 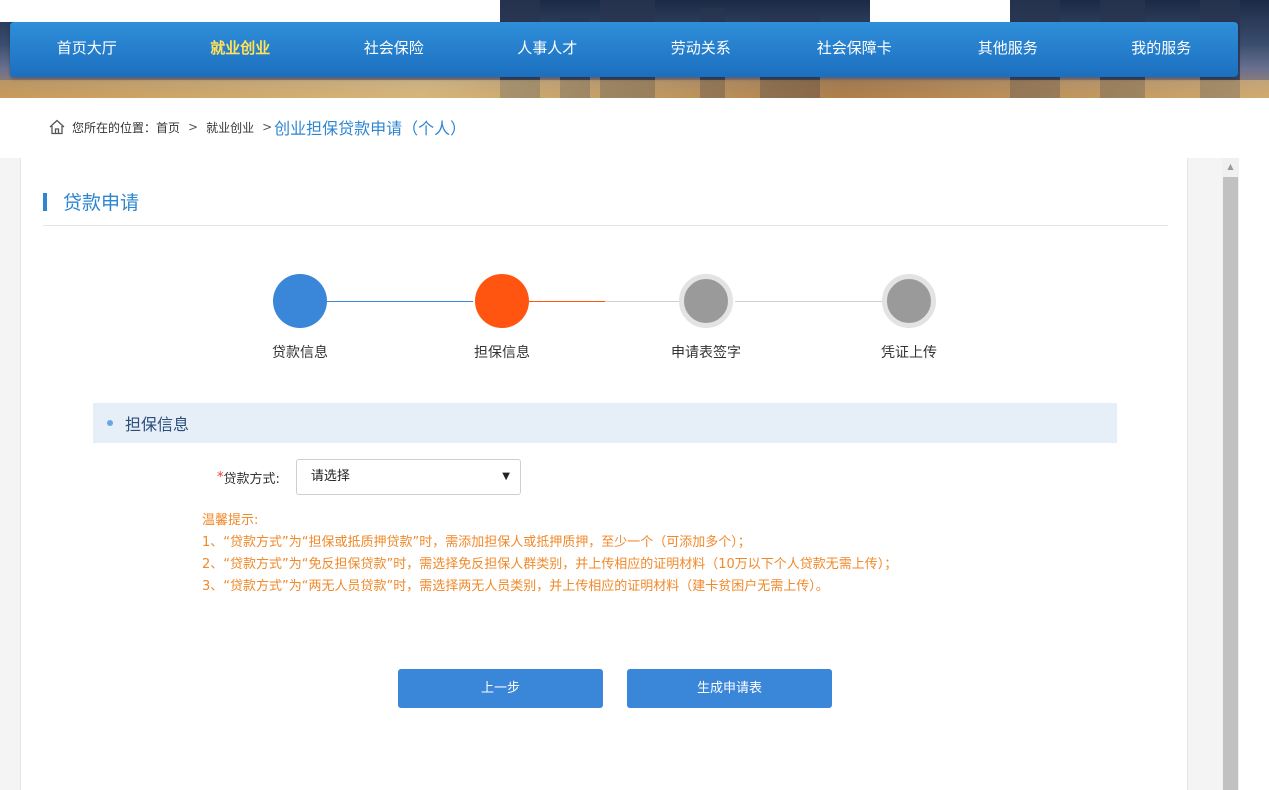 What do you see at coordinates (1162, 49) in the screenshot?
I see `nav-item-my-services: 我的服务` at bounding box center [1162, 49].